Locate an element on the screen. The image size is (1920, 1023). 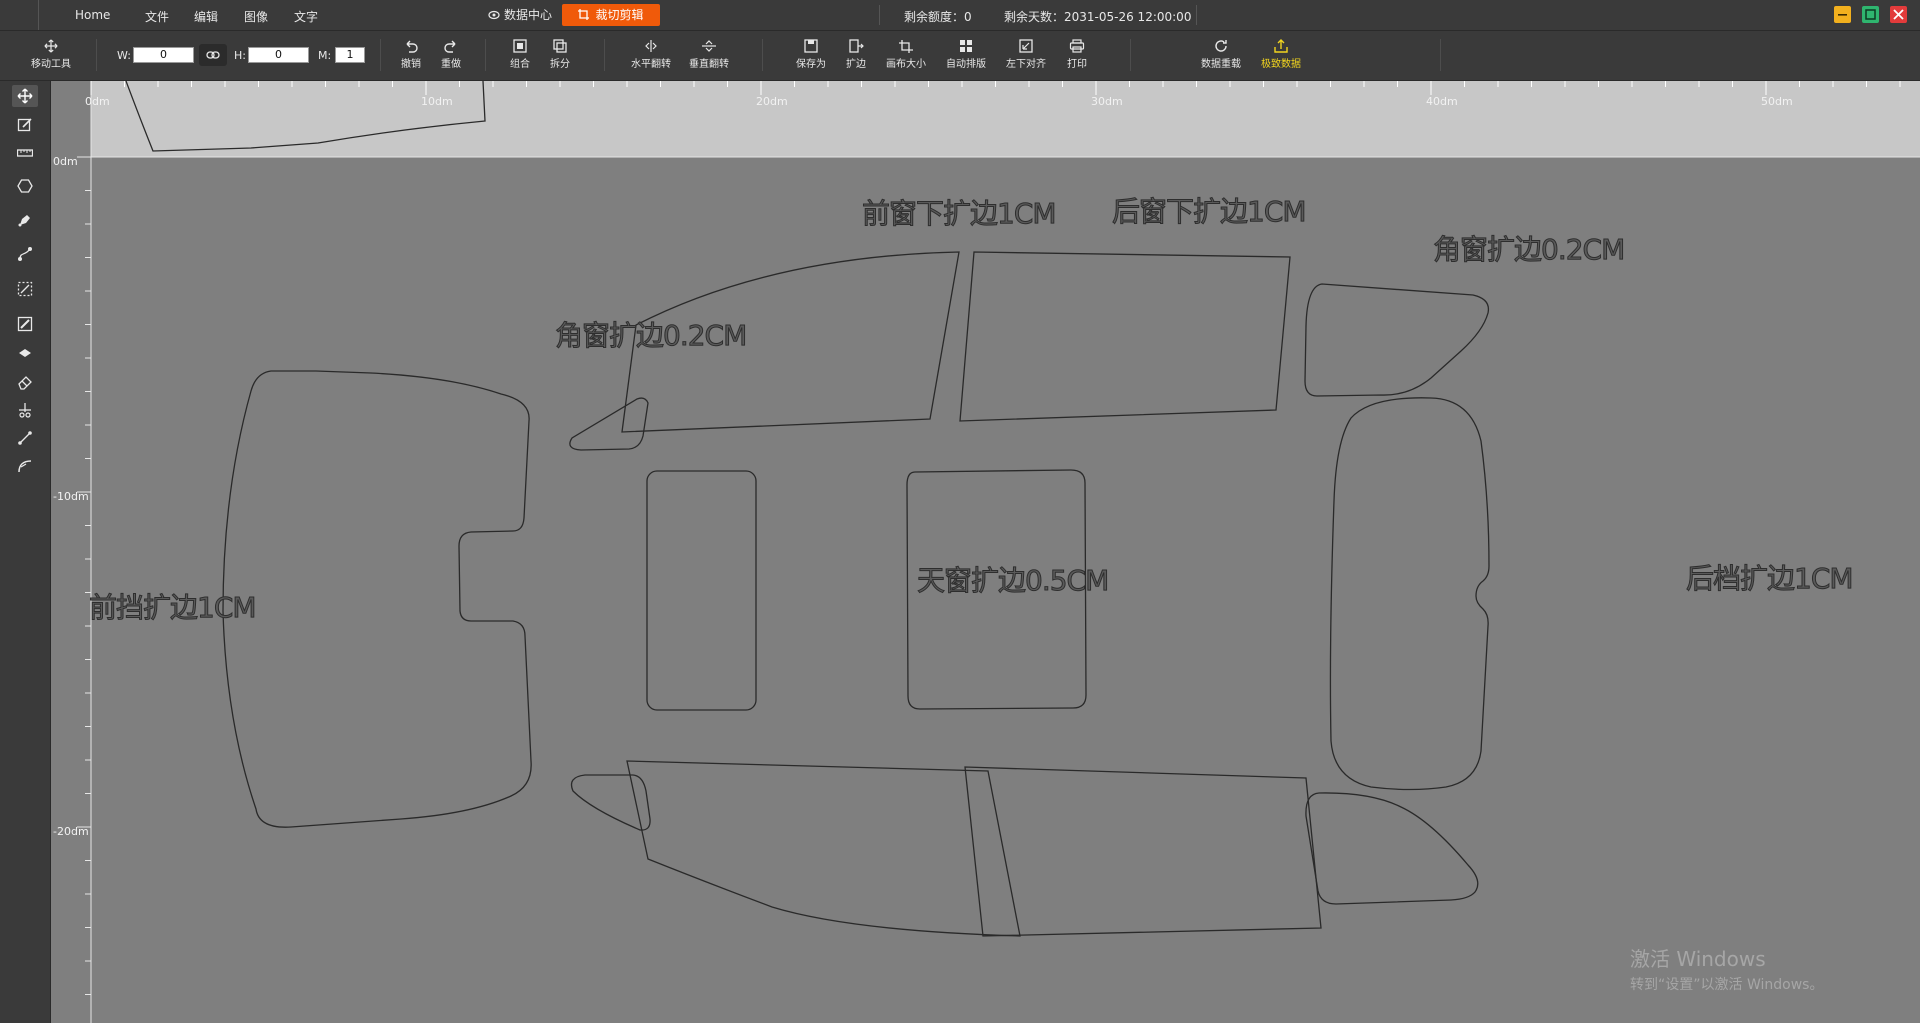
m-input is located at coordinates (350, 55).